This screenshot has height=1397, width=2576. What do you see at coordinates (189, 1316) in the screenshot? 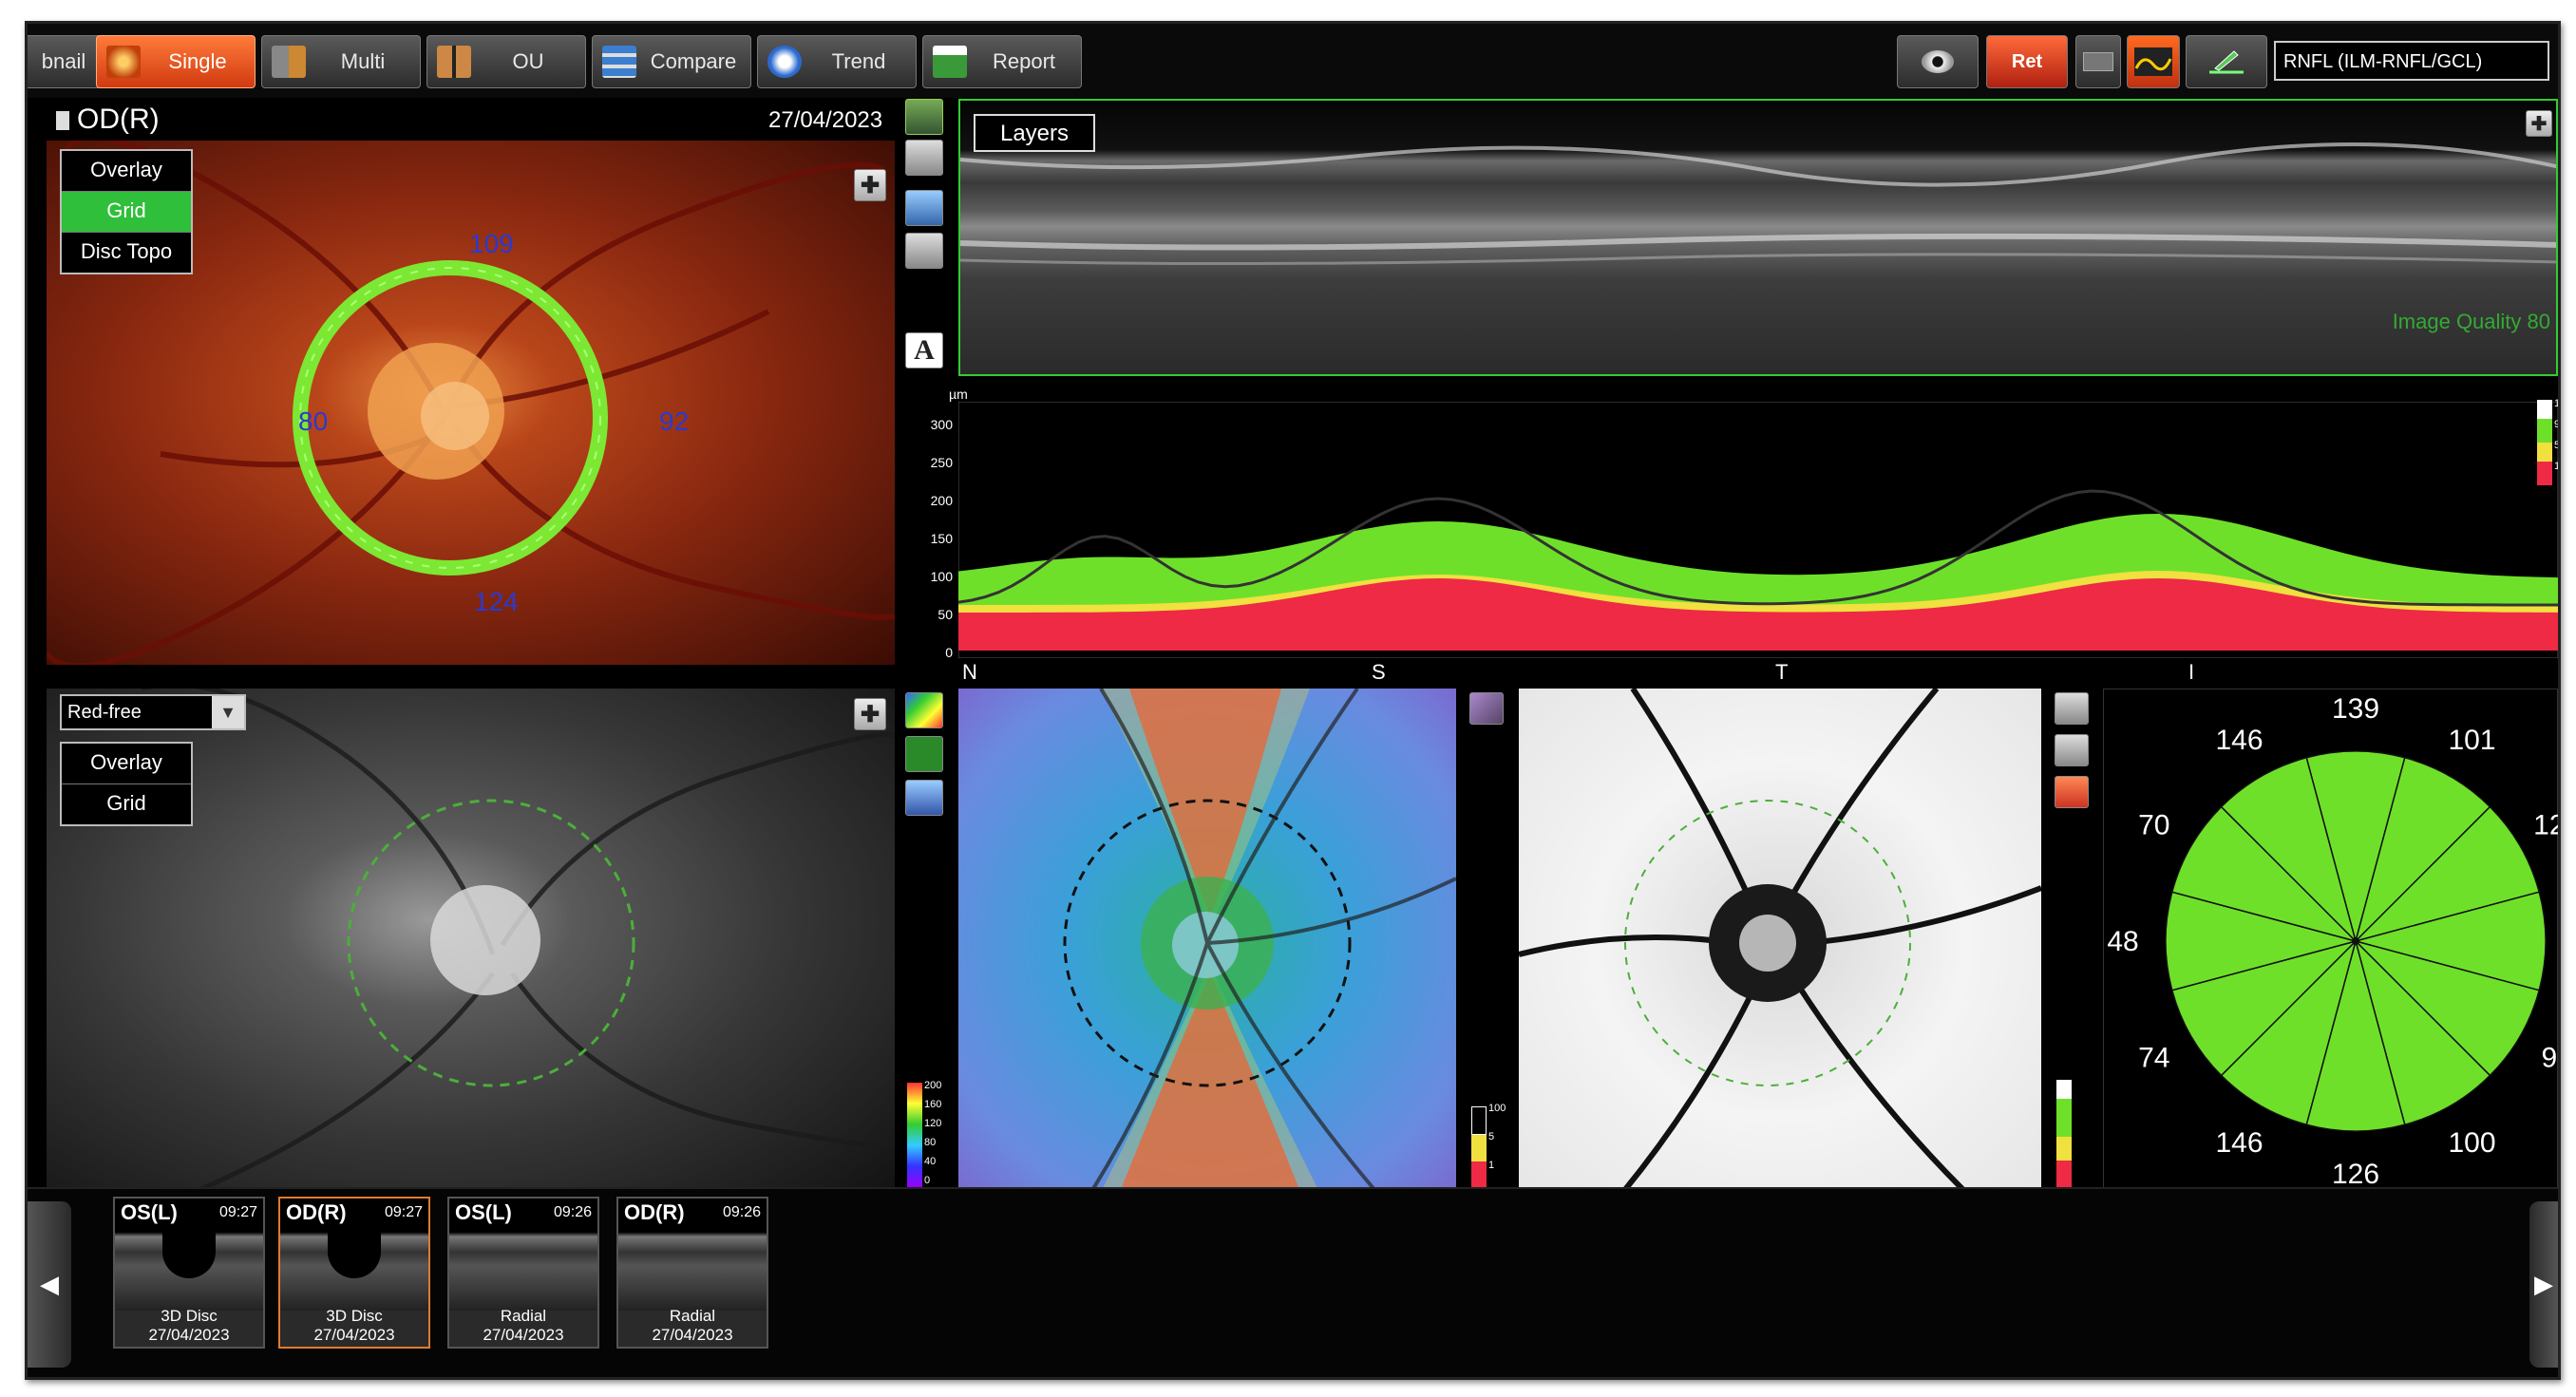
I see `thumbnail-type: 3D Disc` at bounding box center [189, 1316].